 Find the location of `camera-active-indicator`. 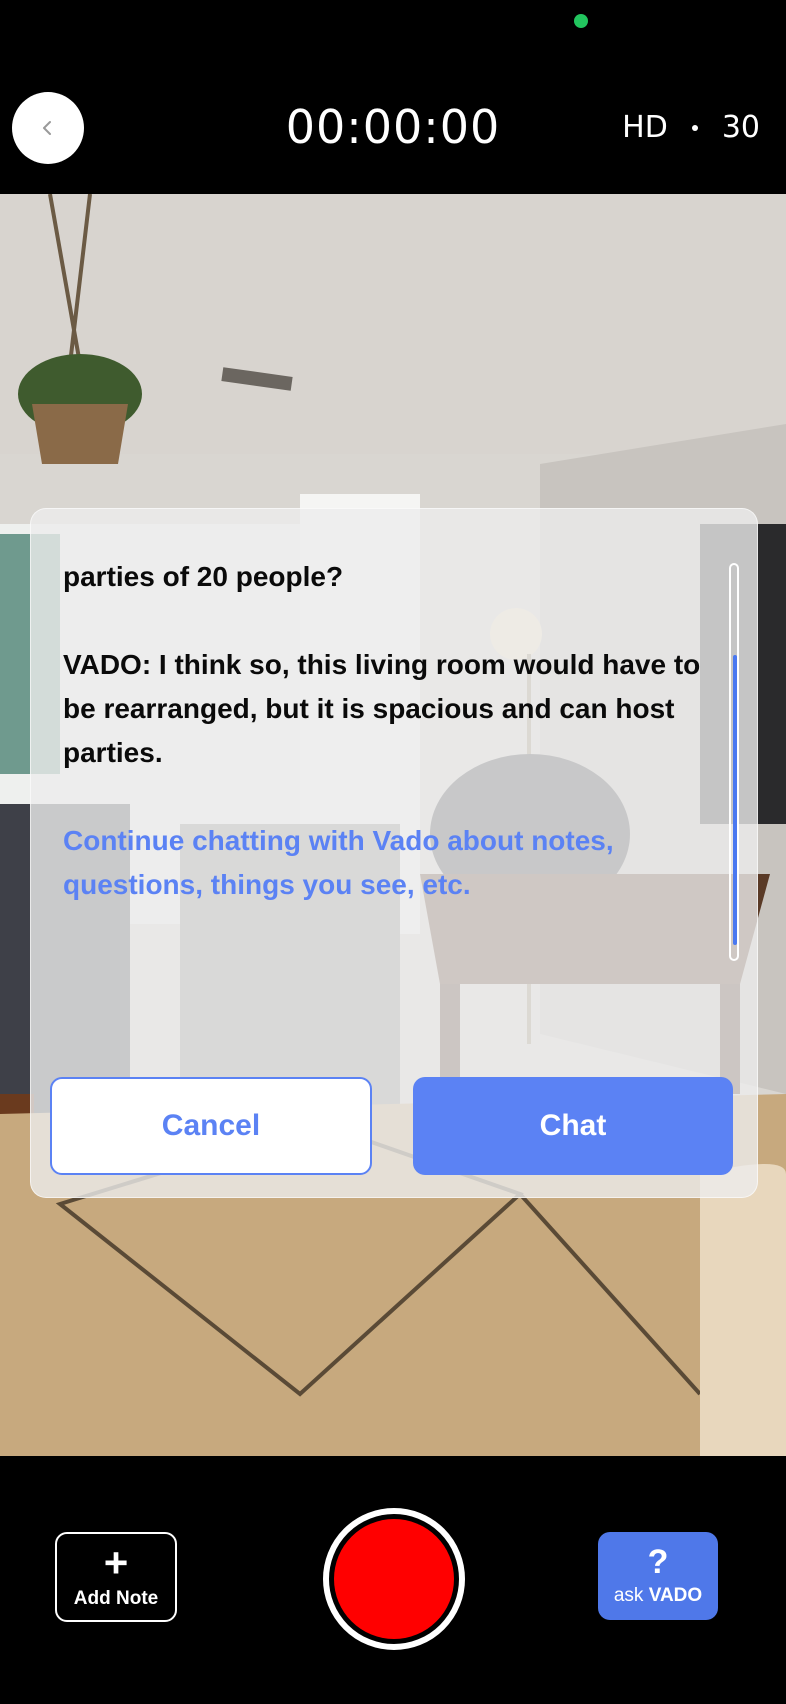

camera-active-indicator is located at coordinates (581, 21).